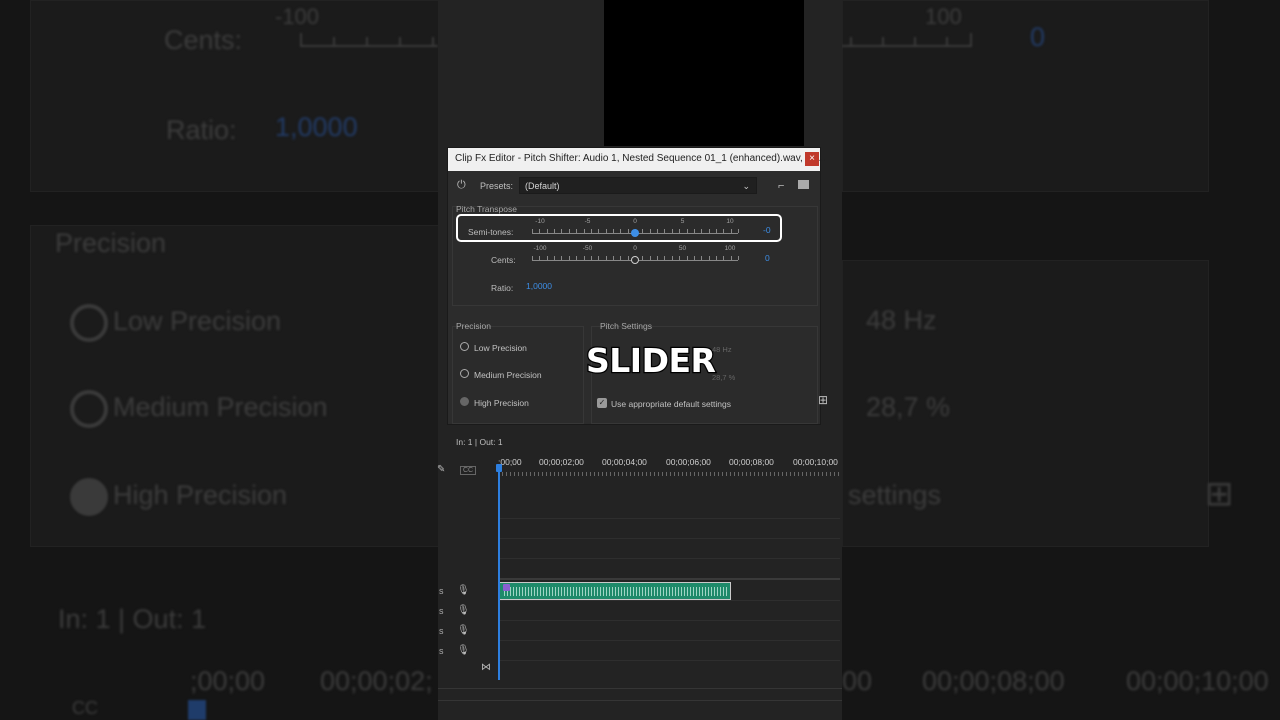  Describe the element at coordinates (228, 681) in the screenshot. I see `bg-tc1: ;00;00` at that location.